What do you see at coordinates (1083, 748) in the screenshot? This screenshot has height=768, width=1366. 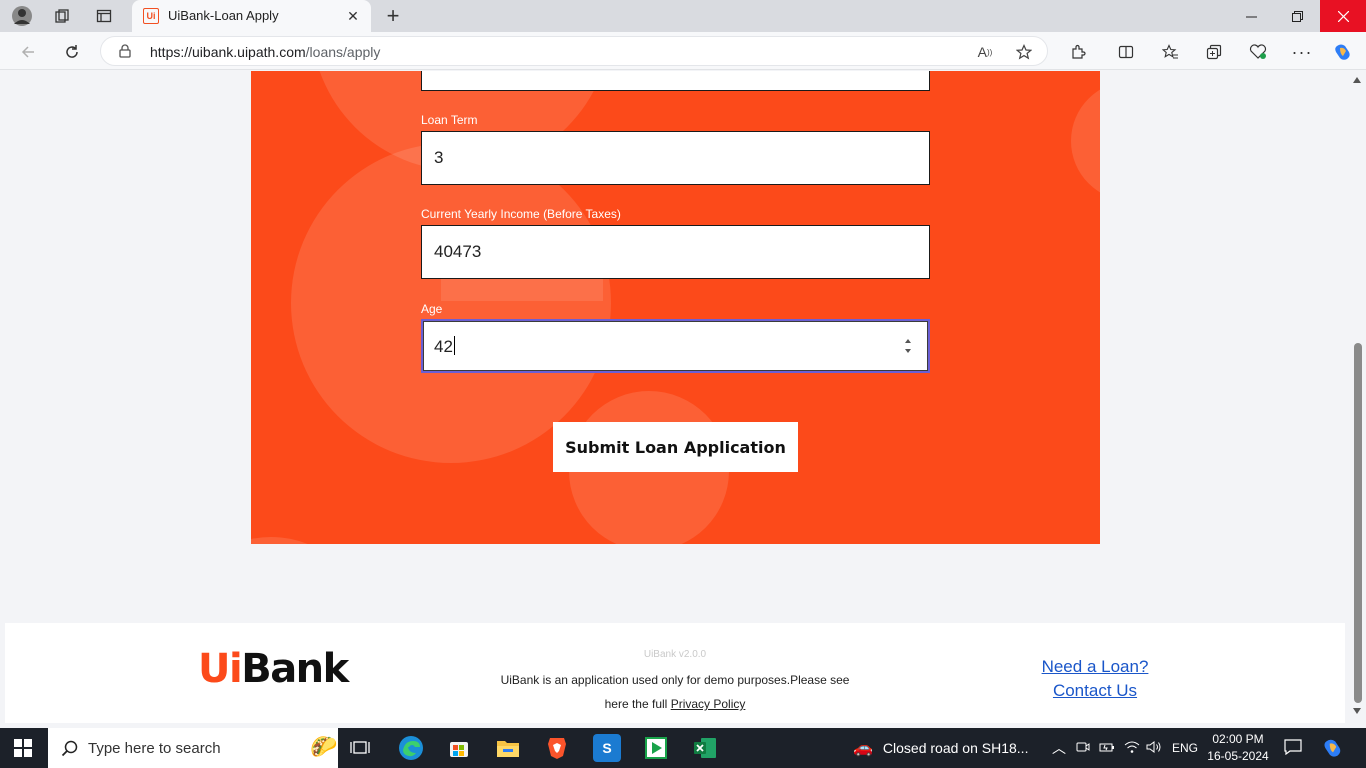 I see `camera-icon` at bounding box center [1083, 748].